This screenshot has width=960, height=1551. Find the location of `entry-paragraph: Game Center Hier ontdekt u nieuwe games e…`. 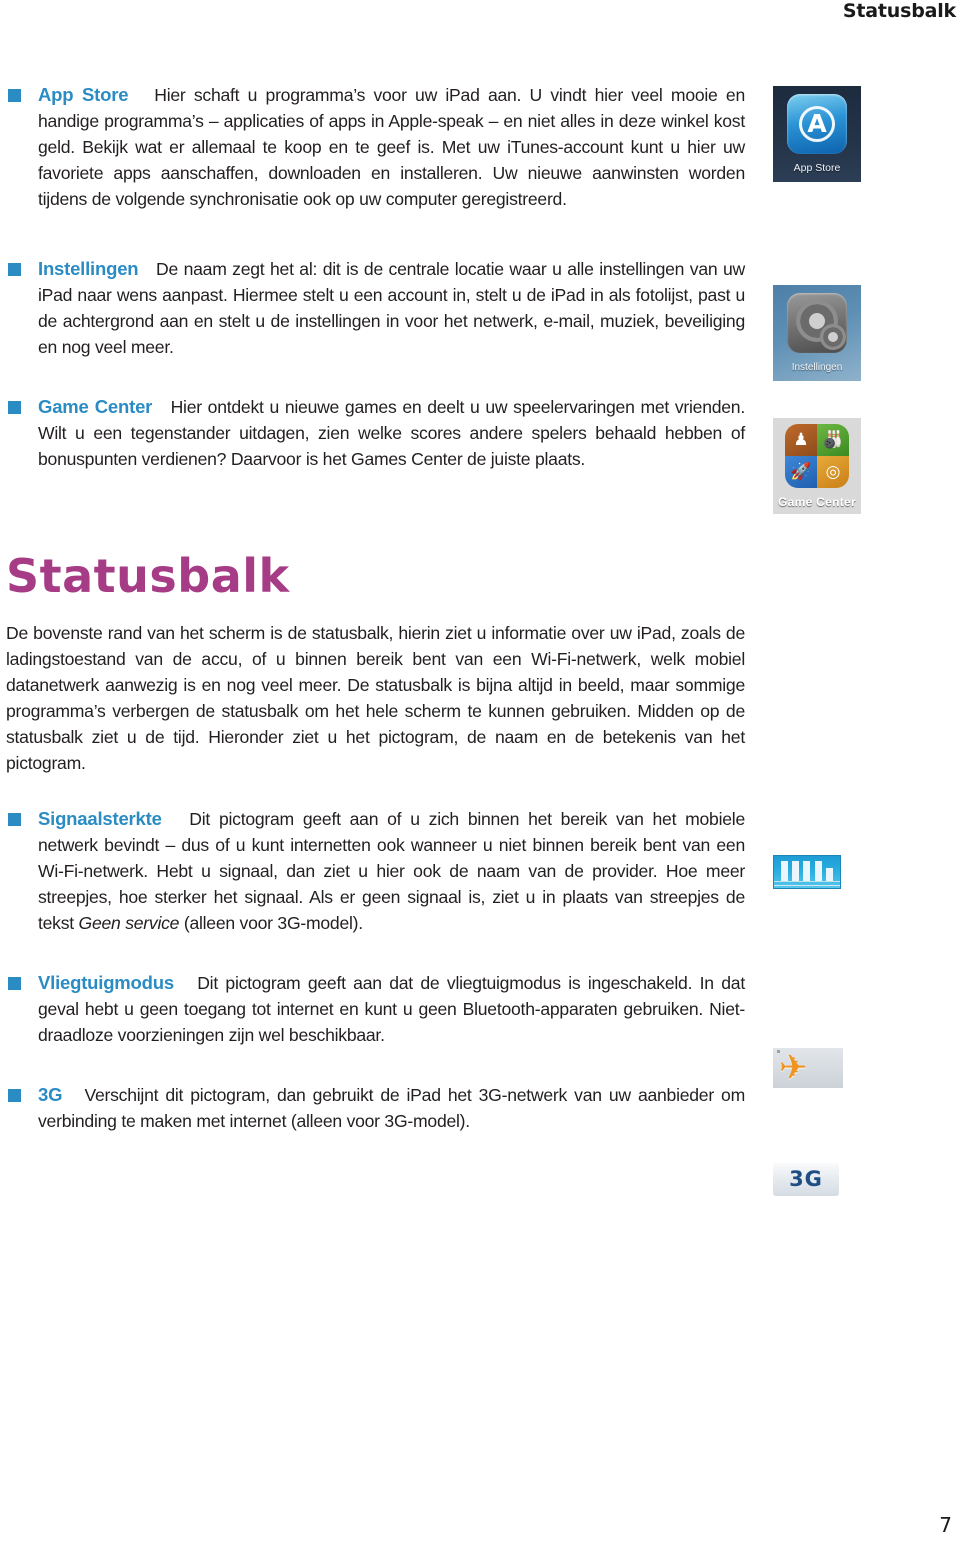

entry-paragraph: Game Center Hier ontdekt u nieuwe games e… is located at coordinates (391, 433).